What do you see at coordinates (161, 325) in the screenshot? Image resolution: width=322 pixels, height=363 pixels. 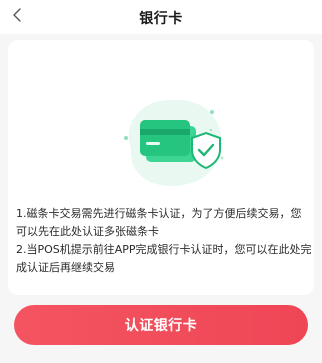 I see `verify-bank-card-button: 认证银行卡` at bounding box center [161, 325].